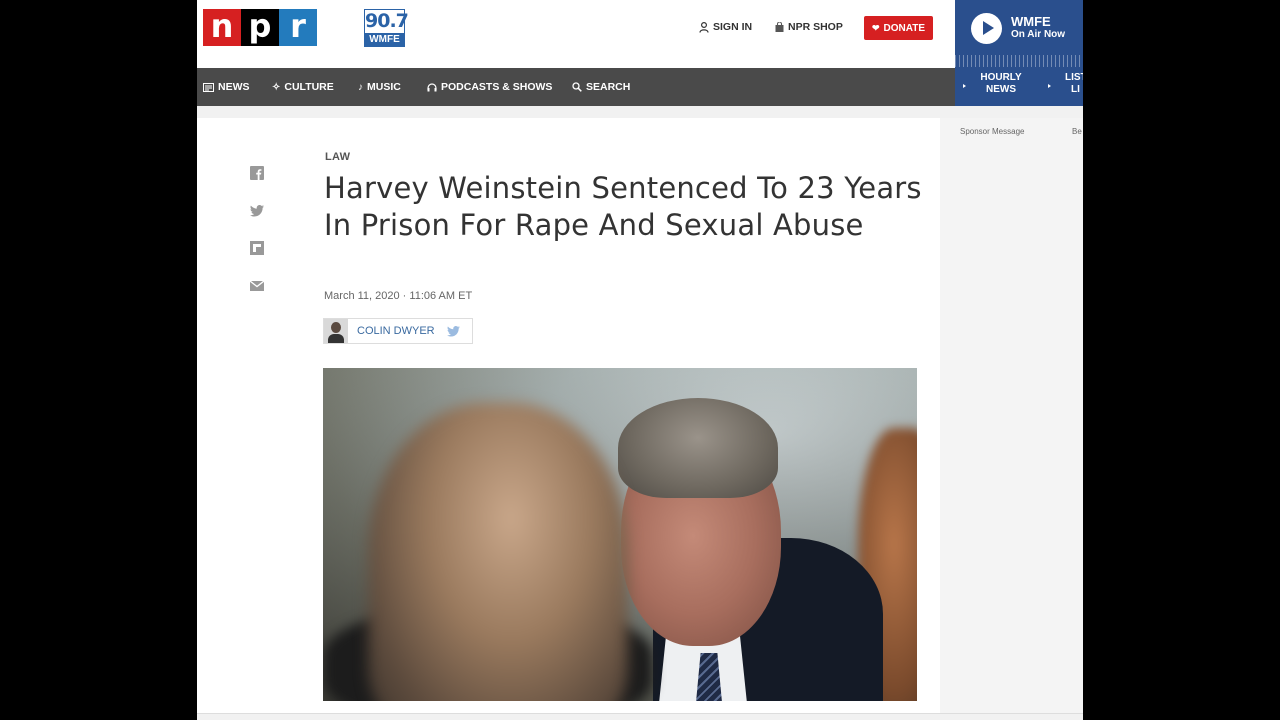 The image size is (1280, 720). I want to click on headphones-icon, so click(432, 86).